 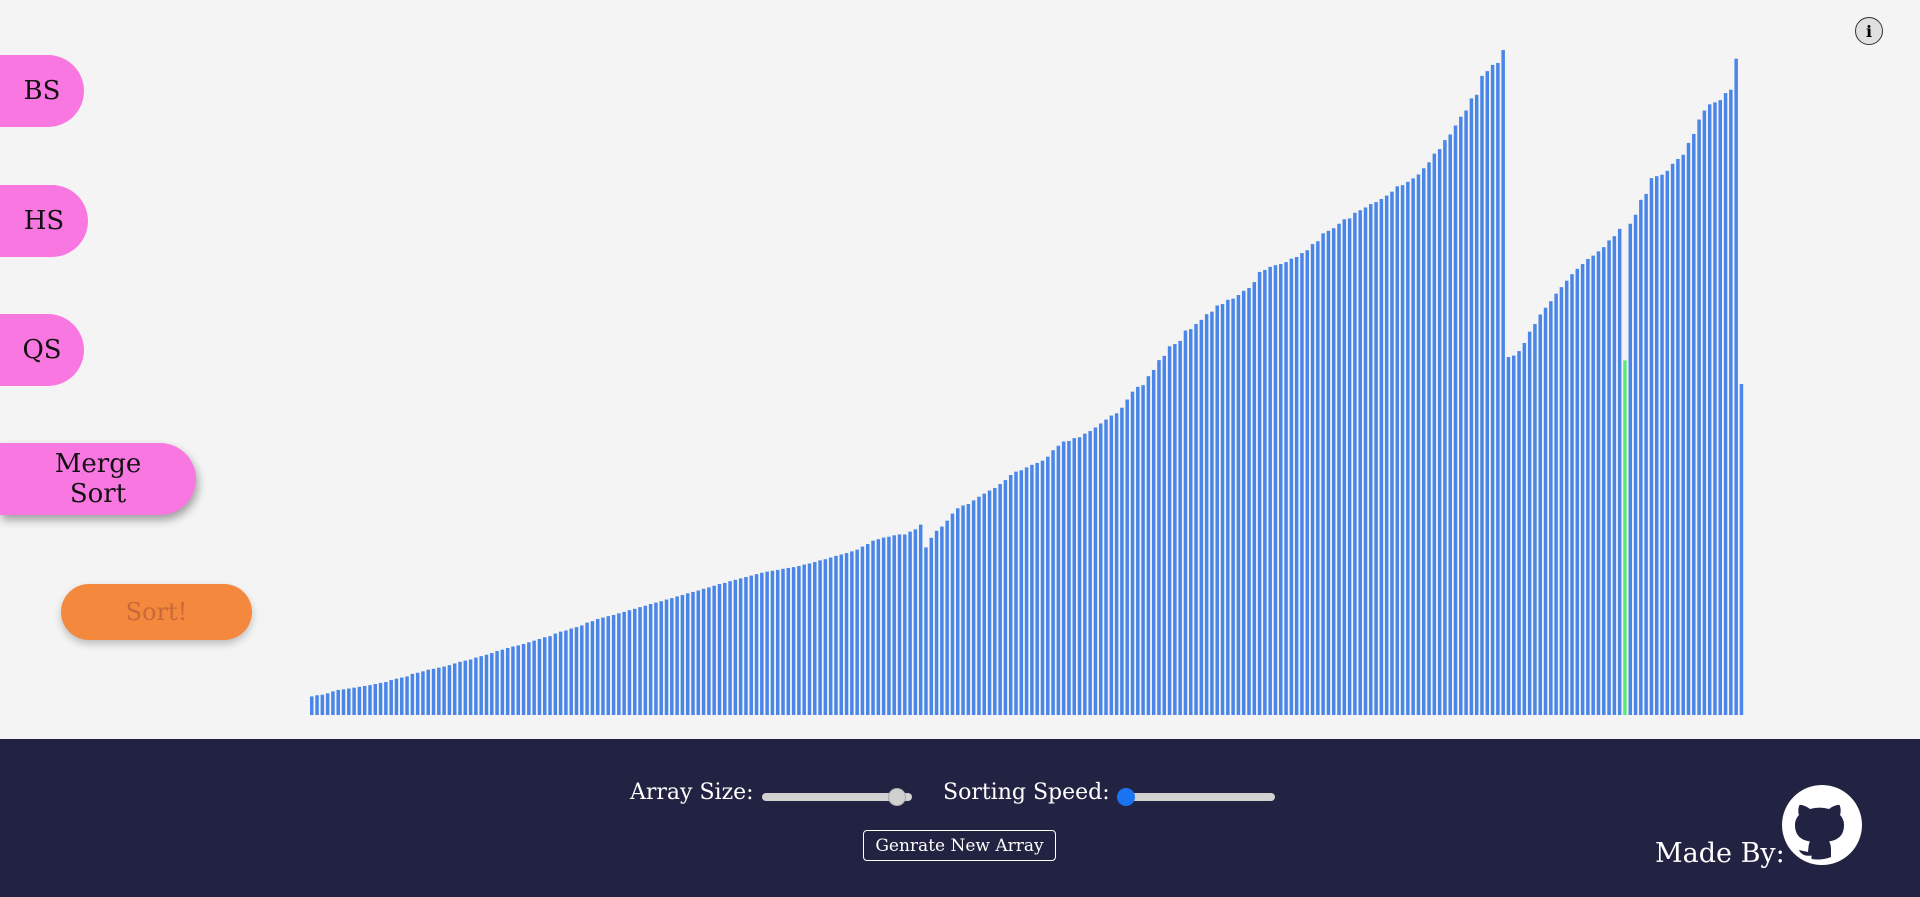 I want to click on array-size-slider-thumb, so click(x=896, y=797).